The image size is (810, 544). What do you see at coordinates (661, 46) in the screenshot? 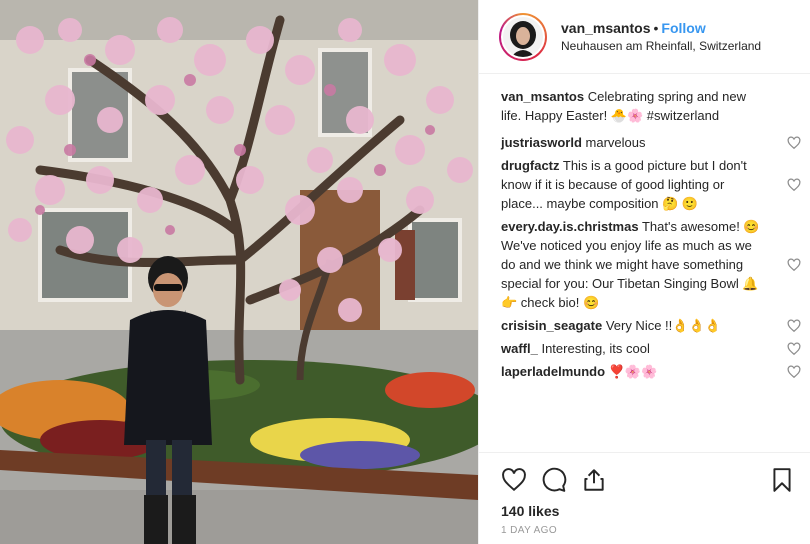
I see `location-link: Neuhausen am Rheinfall, Switzerland` at bounding box center [661, 46].